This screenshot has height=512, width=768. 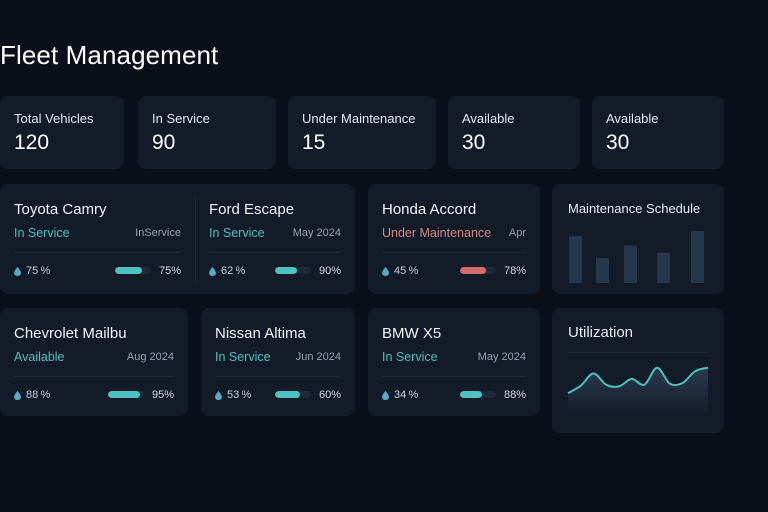 What do you see at coordinates (169, 271) in the screenshot?
I see `progress-value: 75%` at bounding box center [169, 271].